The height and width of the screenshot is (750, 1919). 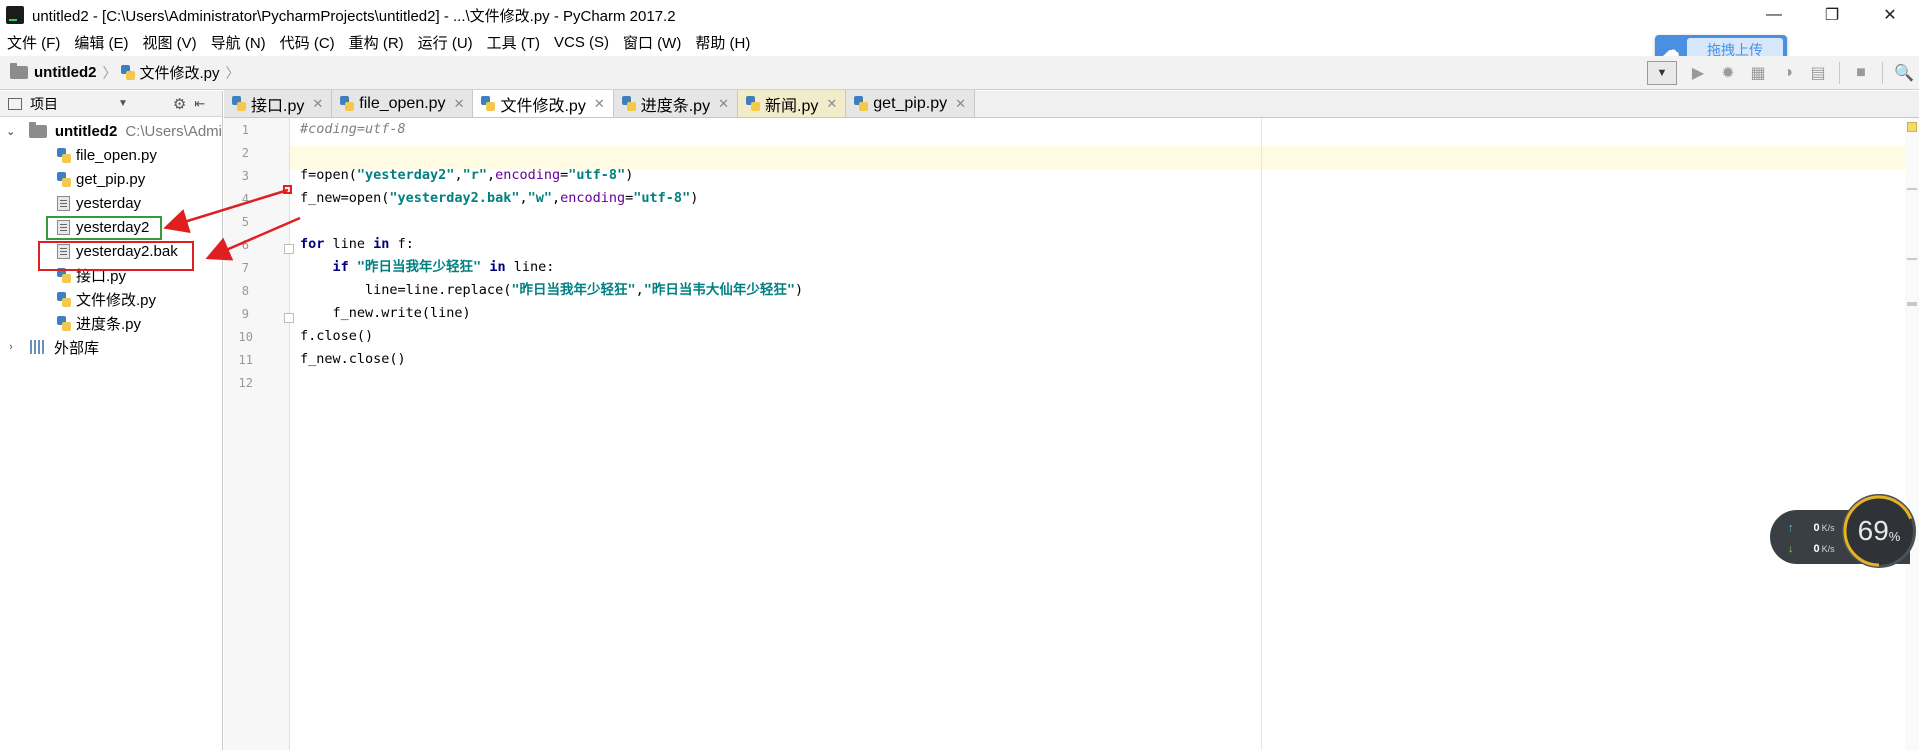 I want to click on menu-vcs: VCS (S), so click(x=581, y=42).